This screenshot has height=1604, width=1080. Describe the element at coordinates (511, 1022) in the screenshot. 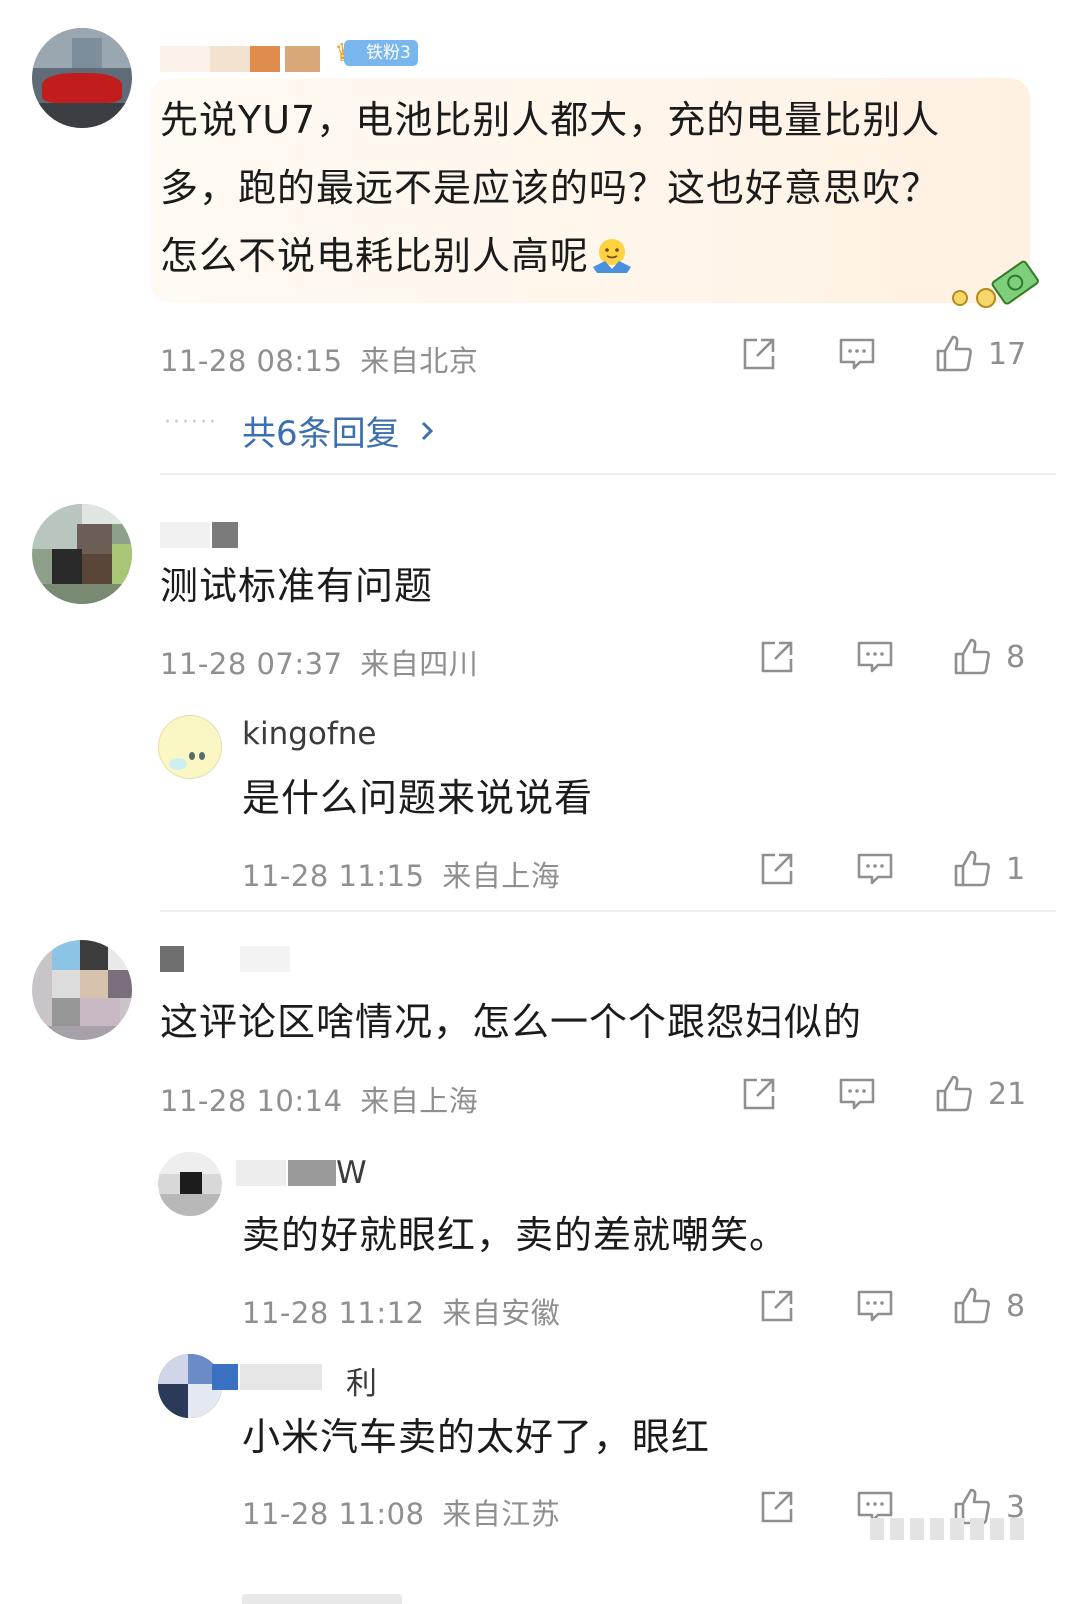

I see `comment-text: 这评论区啥情况，怎么一个个跟怨妇似的` at that location.